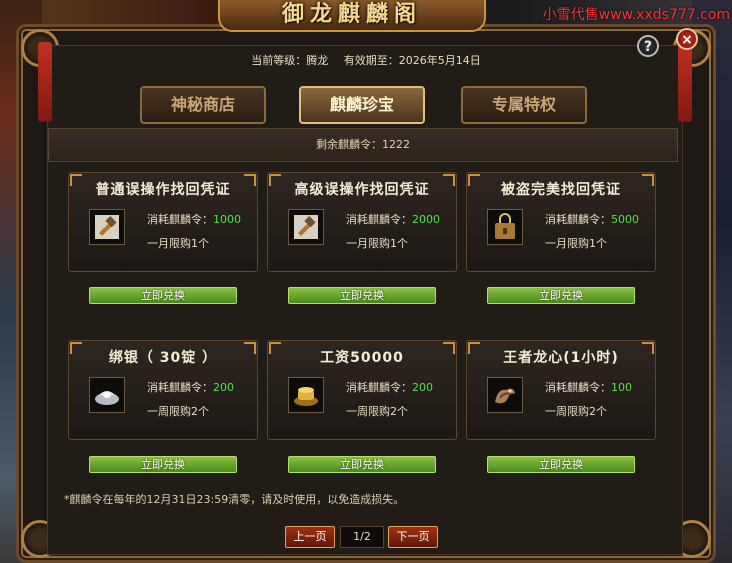 This screenshot has height=563, width=732. Describe the element at coordinates (412, 60) in the screenshot. I see `expire-text: 有效期至：2026年5月14日` at that location.